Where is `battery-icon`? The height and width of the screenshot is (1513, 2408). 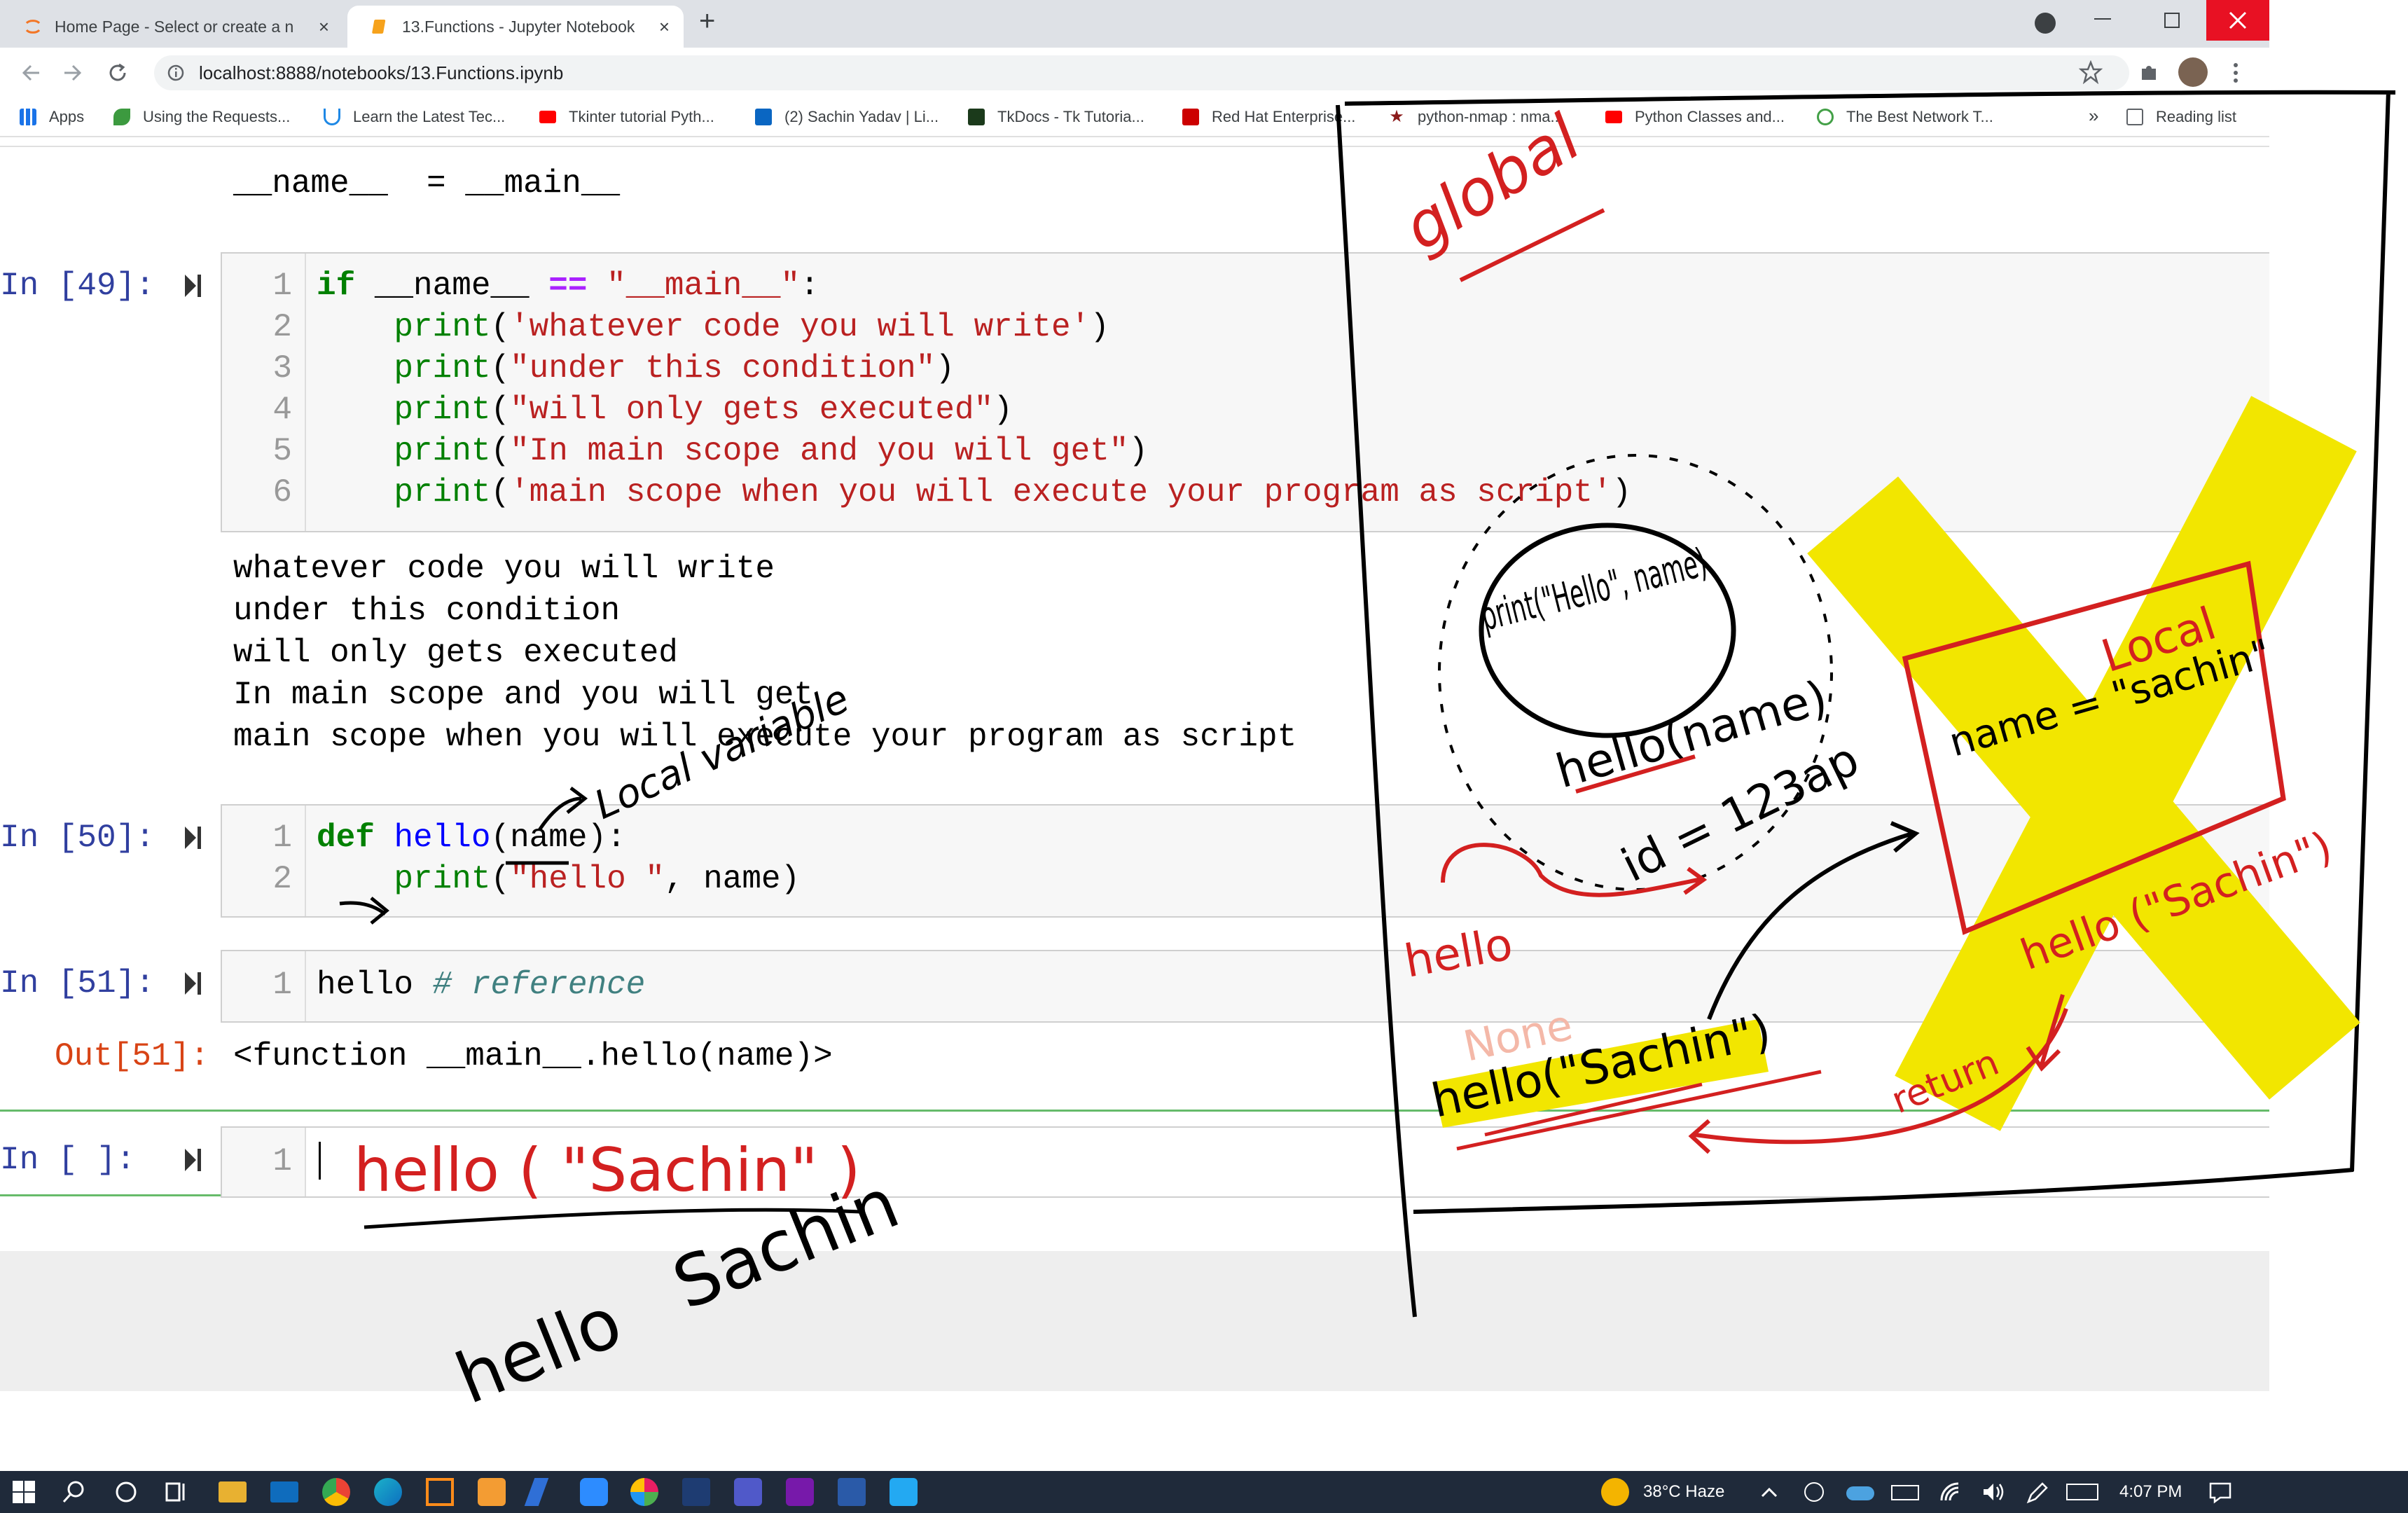 battery-icon is located at coordinates (1905, 1492).